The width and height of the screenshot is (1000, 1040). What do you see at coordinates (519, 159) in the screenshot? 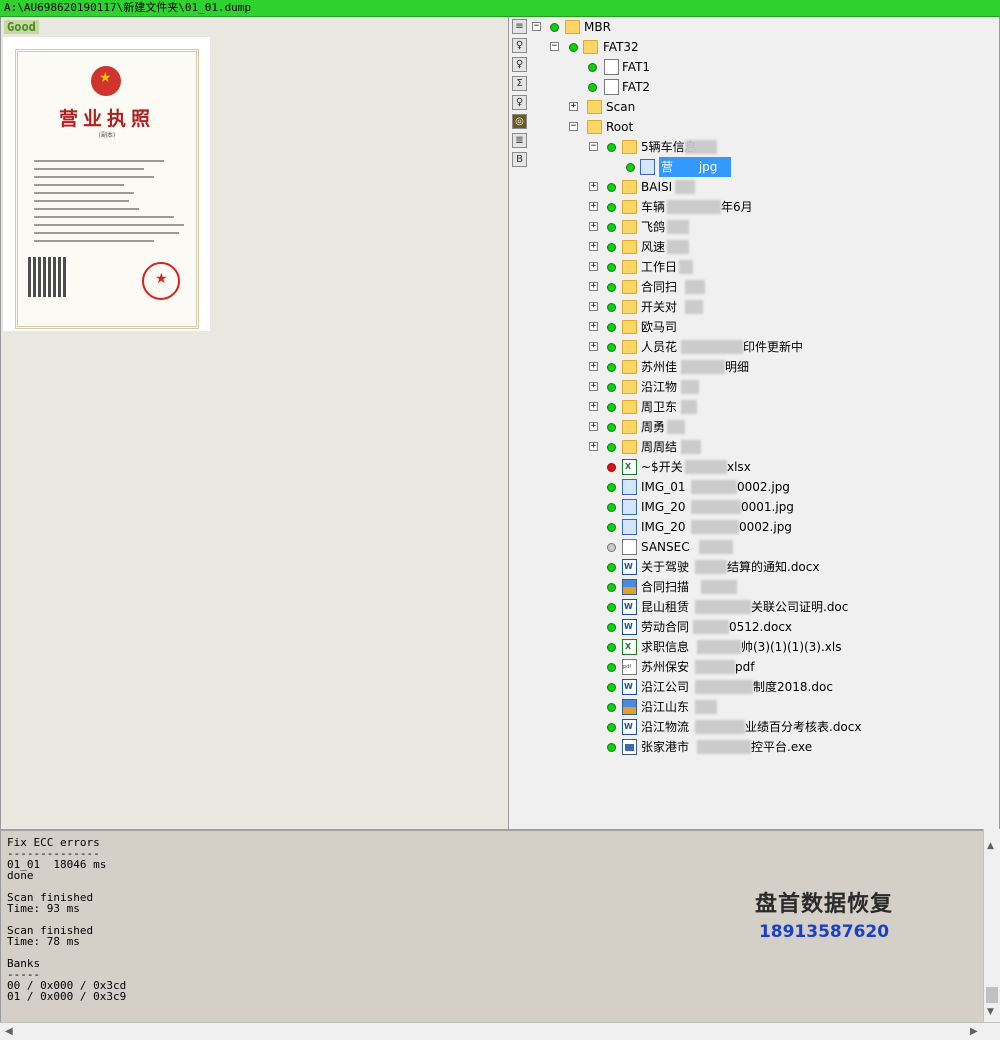
I see `b-button: B` at bounding box center [519, 159].